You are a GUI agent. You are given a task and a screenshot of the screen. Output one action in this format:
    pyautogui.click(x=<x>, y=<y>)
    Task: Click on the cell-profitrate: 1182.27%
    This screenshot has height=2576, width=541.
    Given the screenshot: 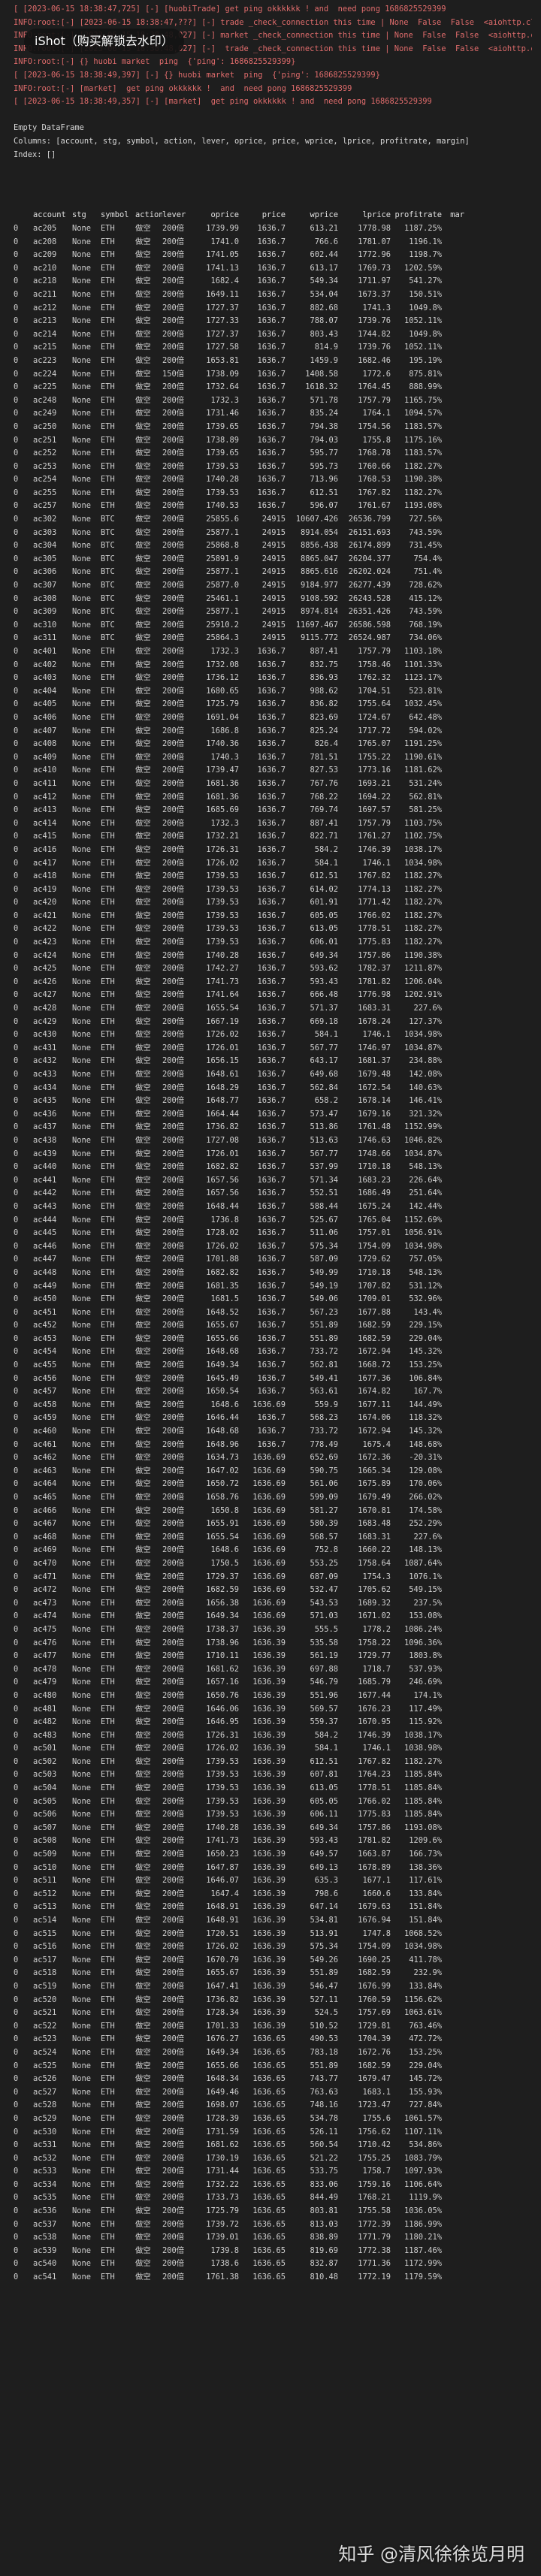 What is the action you would take?
    pyautogui.click(x=422, y=1761)
    